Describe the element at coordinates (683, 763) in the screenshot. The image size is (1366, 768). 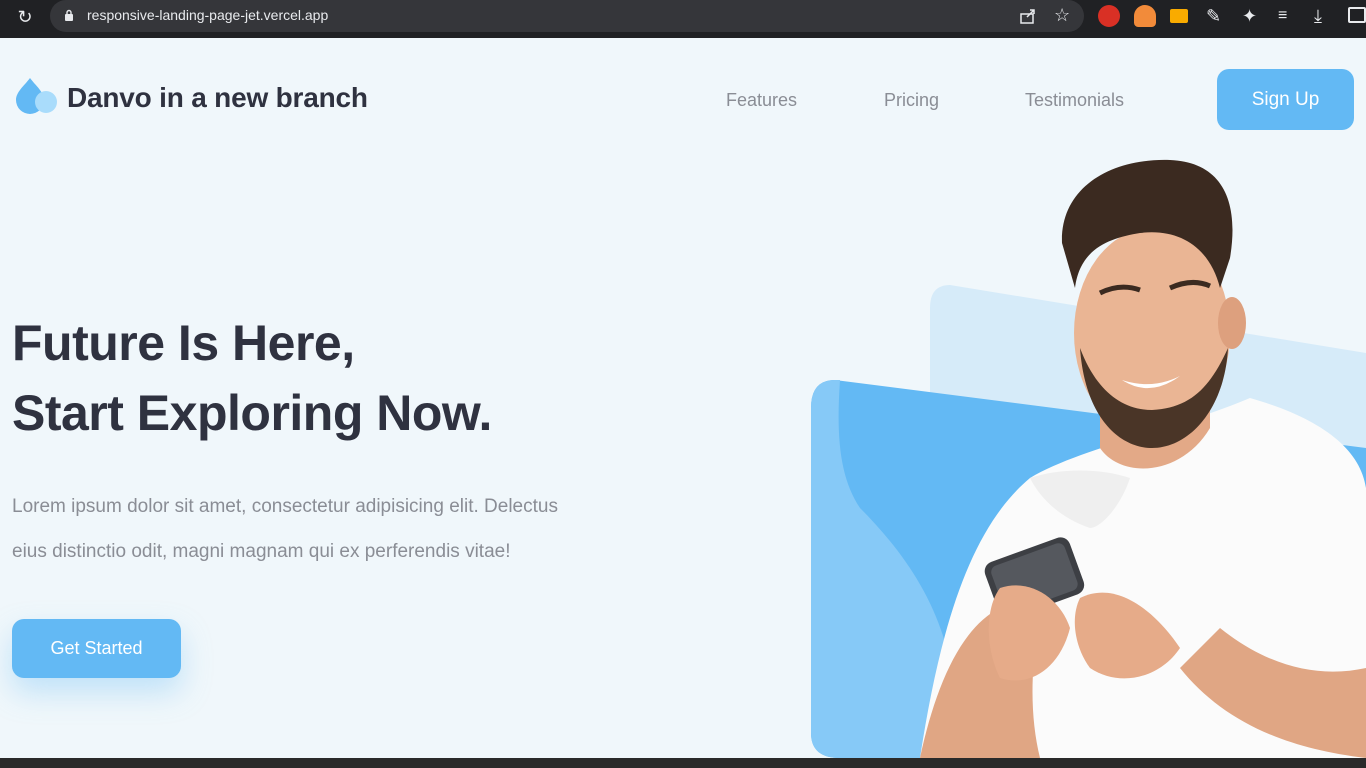
I see `taskbar` at that location.